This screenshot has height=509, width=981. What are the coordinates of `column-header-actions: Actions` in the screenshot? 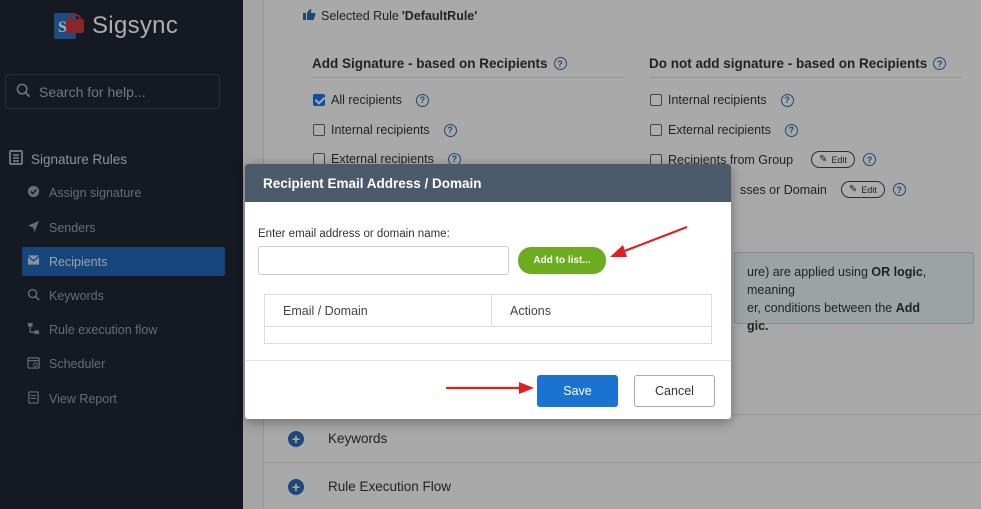 It's located at (530, 310).